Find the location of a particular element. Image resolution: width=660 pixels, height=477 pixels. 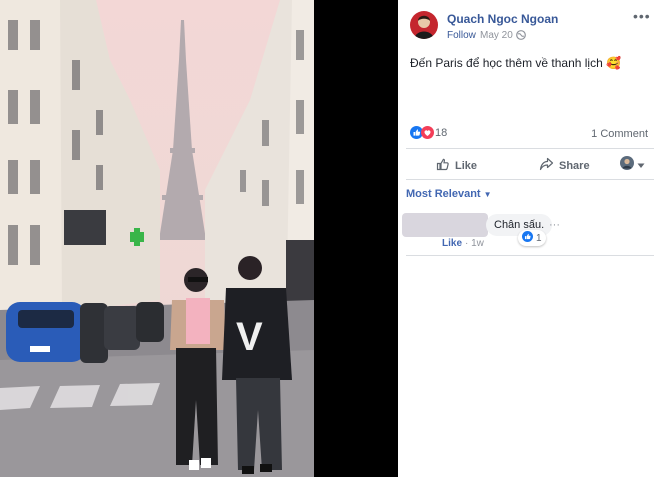

comment-like-link: Like is located at coordinates (452, 243).